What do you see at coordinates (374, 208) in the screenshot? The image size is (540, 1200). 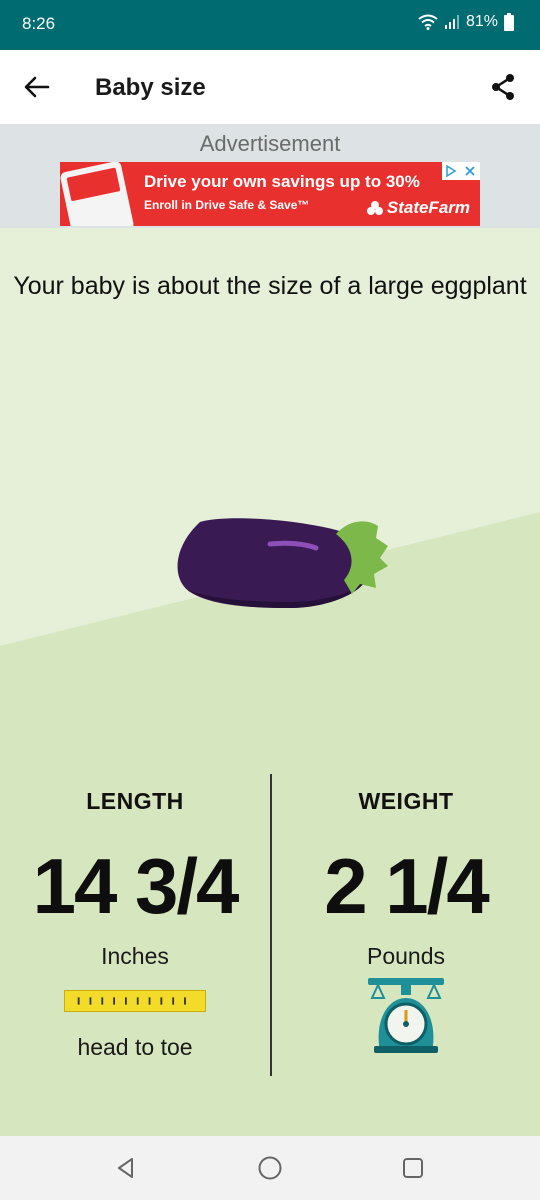 I see `statefarm-logo-icon` at bounding box center [374, 208].